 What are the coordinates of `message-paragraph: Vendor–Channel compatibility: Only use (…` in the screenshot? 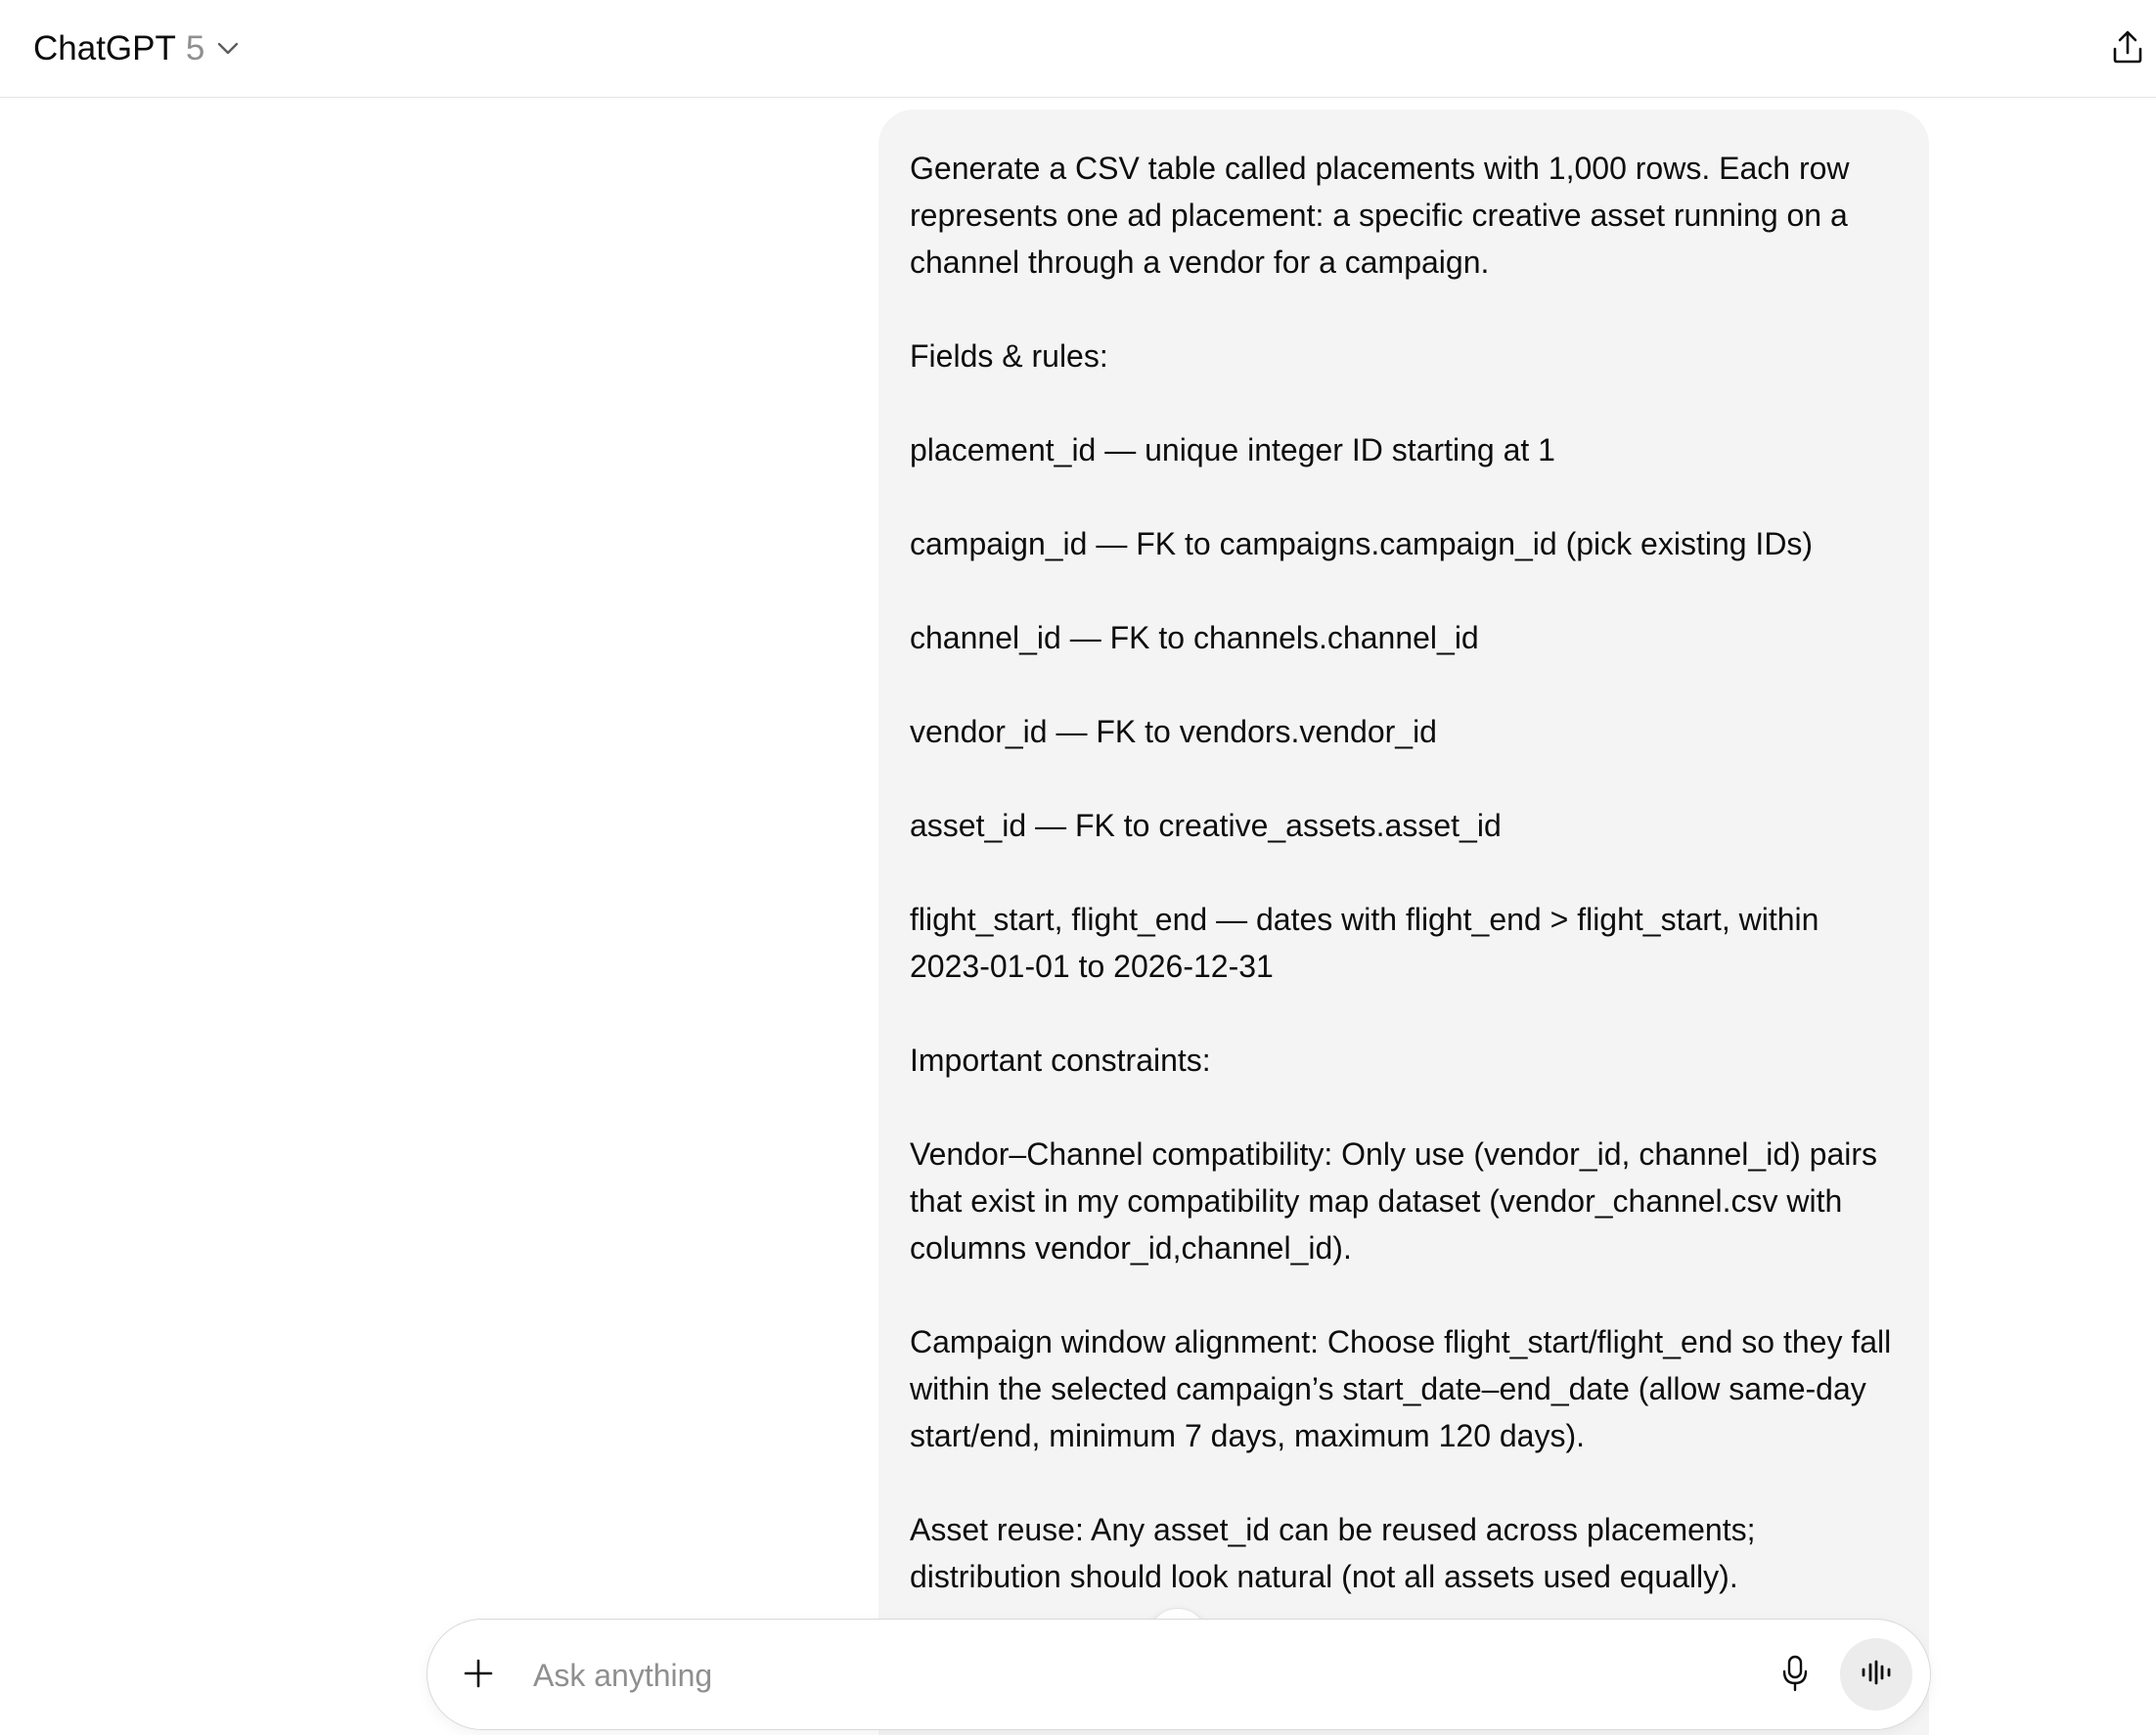 It's located at (1398, 1201).